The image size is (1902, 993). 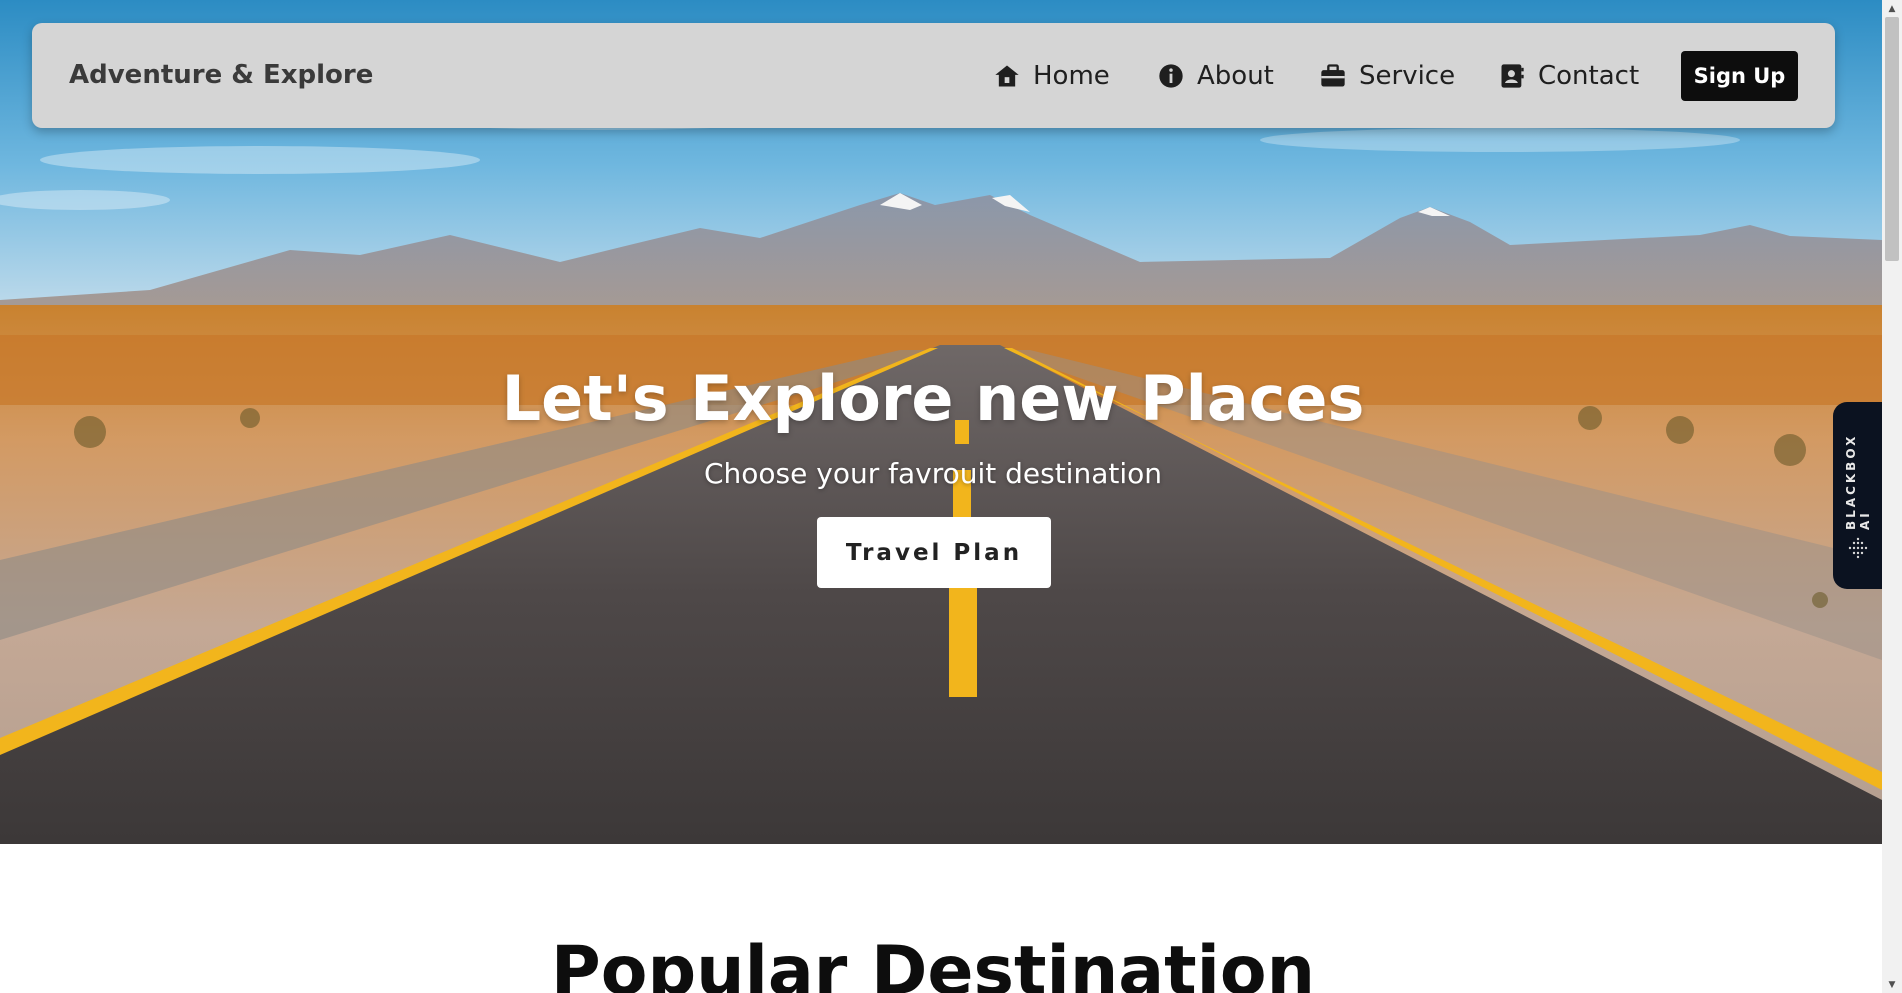 What do you see at coordinates (1858, 548) in the screenshot?
I see `blackbox-logo-icon` at bounding box center [1858, 548].